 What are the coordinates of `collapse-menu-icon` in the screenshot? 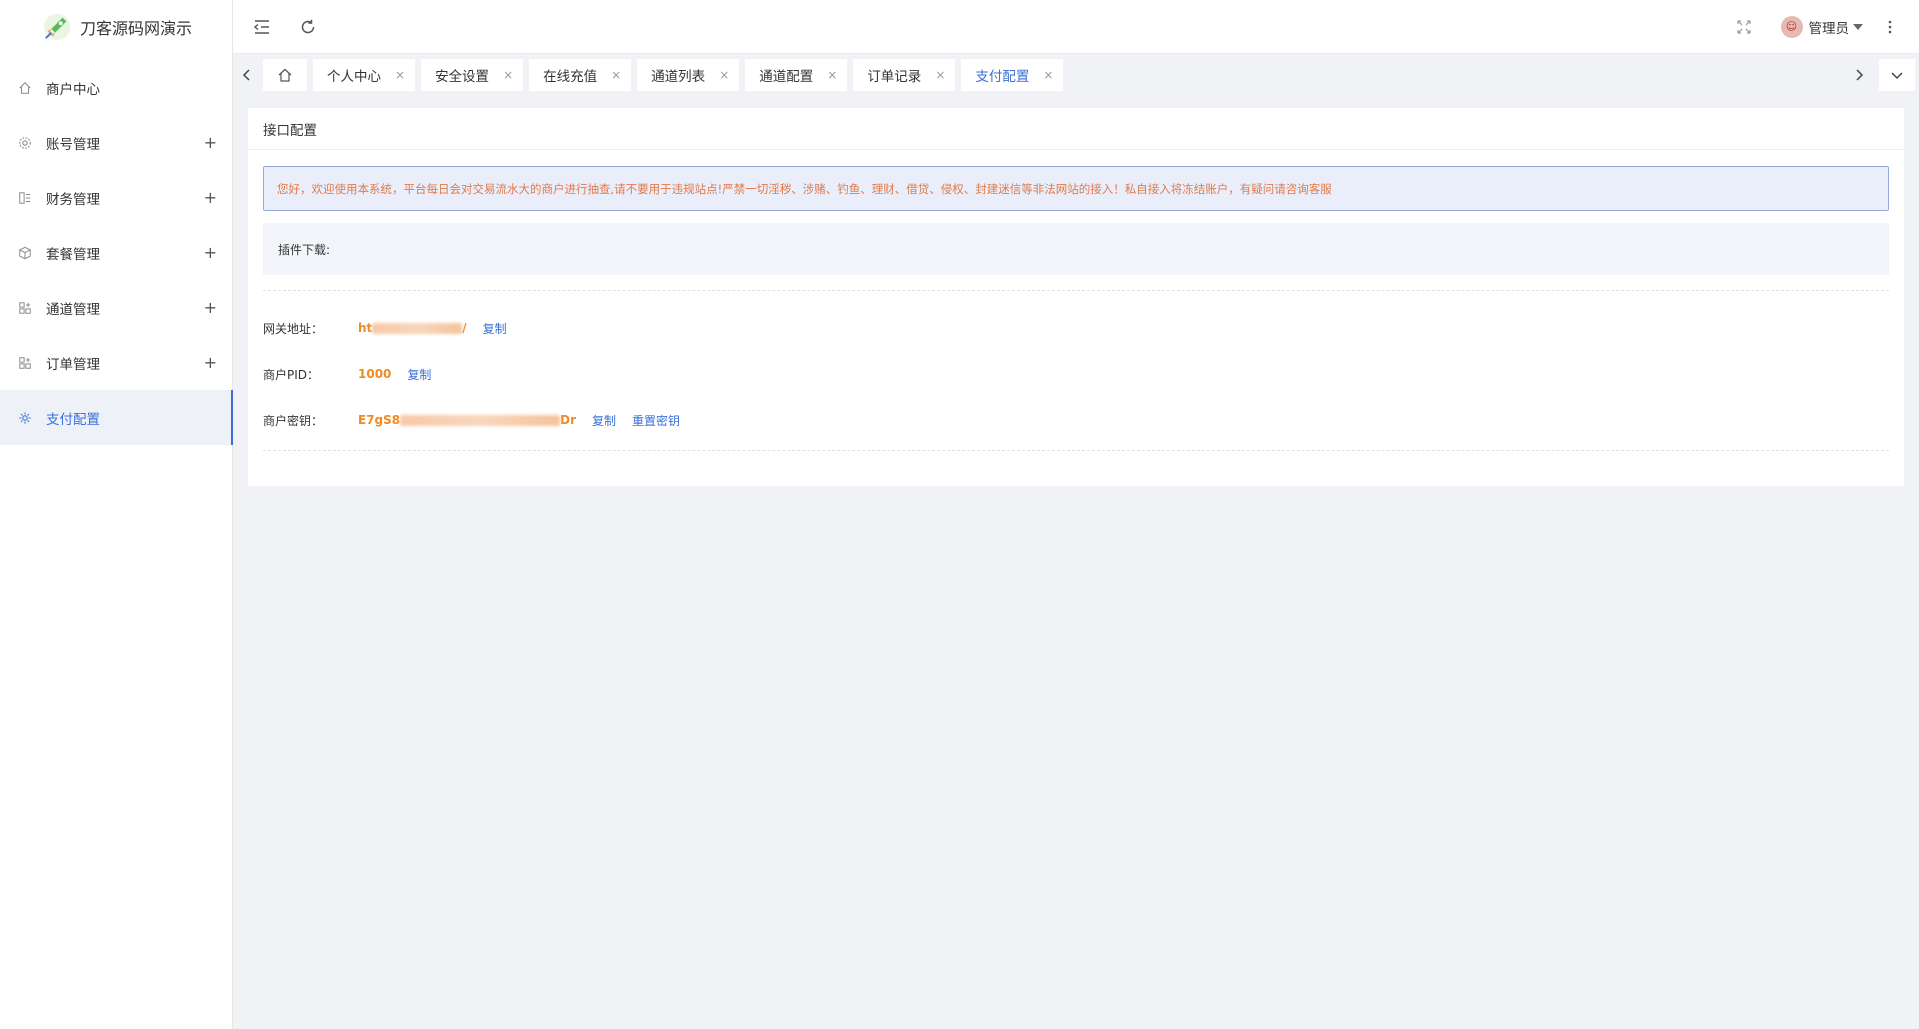 It's located at (262, 27).